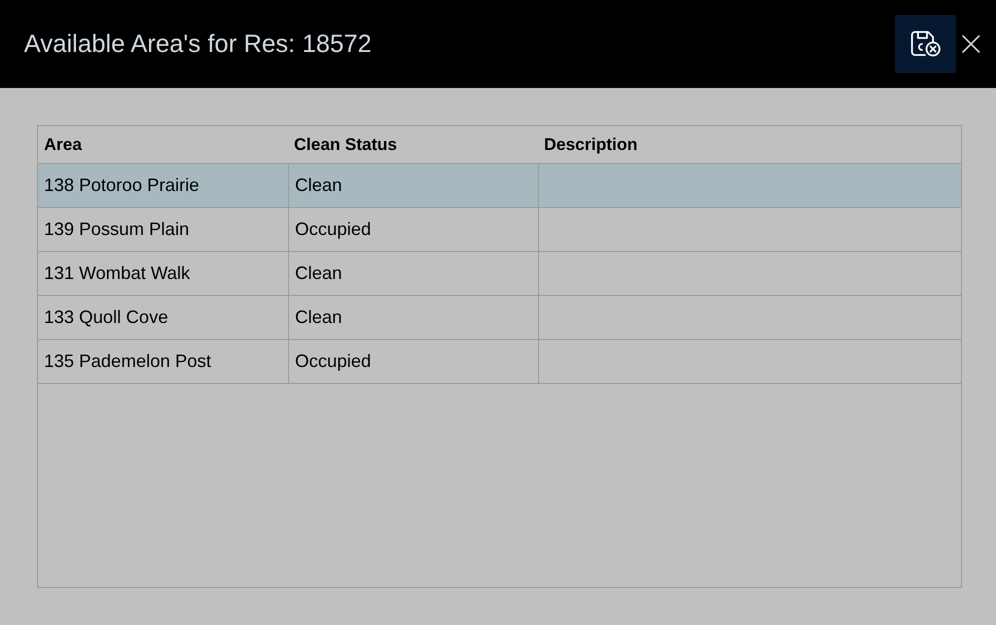  What do you see at coordinates (499, 362) in the screenshot?
I see `table-row: 135 Pademelon Post Occupied` at bounding box center [499, 362].